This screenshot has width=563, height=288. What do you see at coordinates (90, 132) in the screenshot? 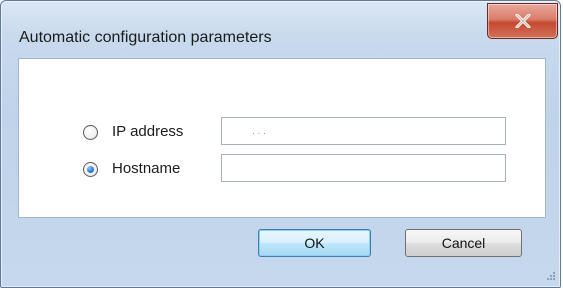
I see `ip-address-radio` at bounding box center [90, 132].